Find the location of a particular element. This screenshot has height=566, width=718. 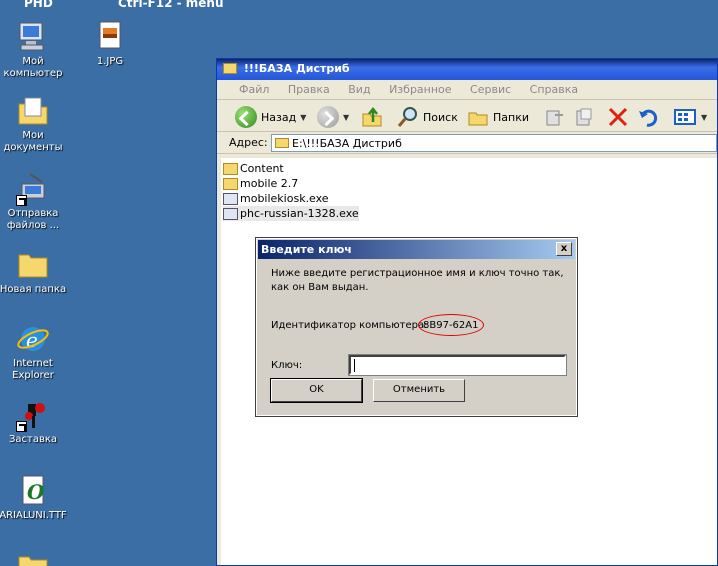

folders-icon is located at coordinates (478, 119).